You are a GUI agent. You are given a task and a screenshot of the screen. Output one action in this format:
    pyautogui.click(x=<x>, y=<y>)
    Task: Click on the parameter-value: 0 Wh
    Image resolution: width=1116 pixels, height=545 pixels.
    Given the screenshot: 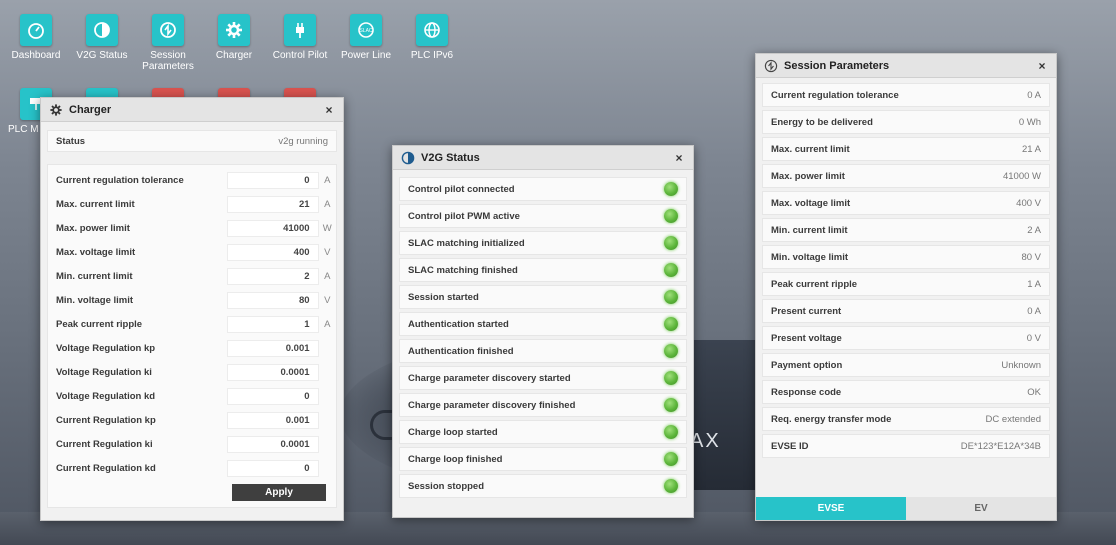 What is the action you would take?
    pyautogui.click(x=1029, y=122)
    